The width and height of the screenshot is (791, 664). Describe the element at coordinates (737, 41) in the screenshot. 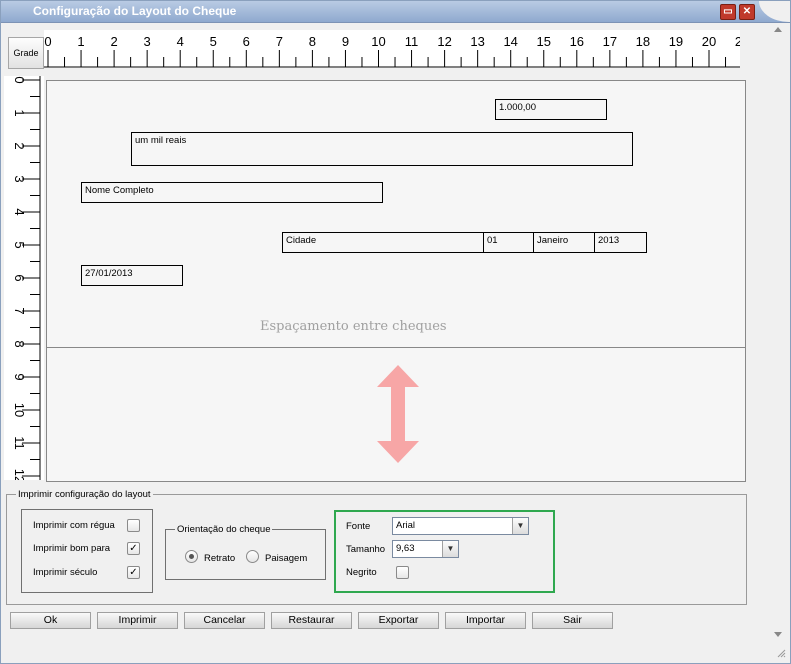

I see `ruler-label: 21` at that location.